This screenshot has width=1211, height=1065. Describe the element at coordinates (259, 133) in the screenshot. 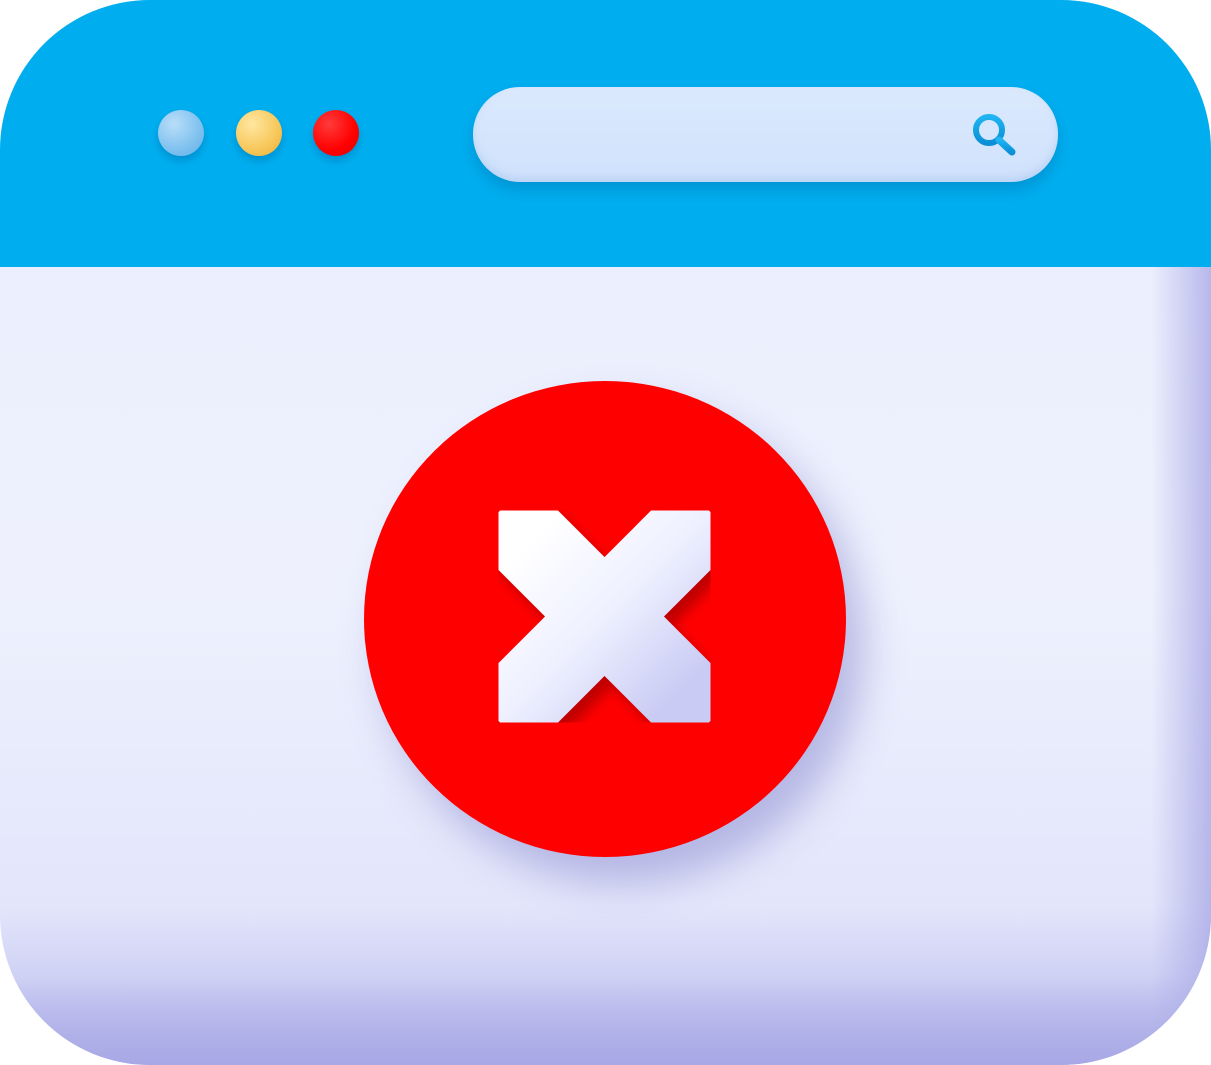

I see `window-control-yellow` at that location.